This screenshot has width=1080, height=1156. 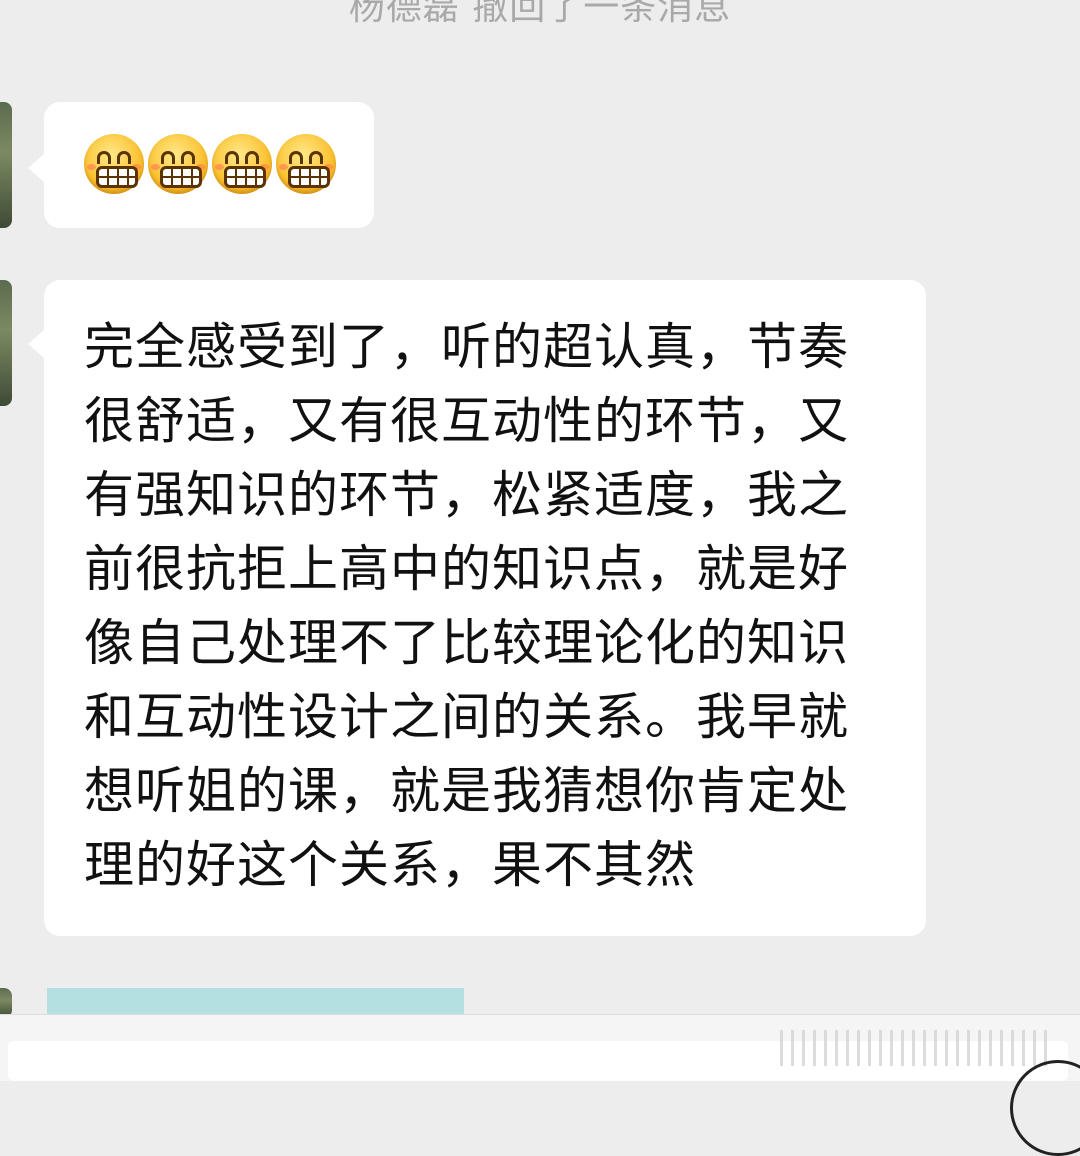 I want to click on watermark, so click(x=915, y=1048).